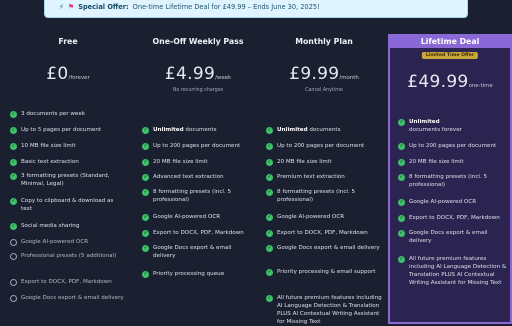 This screenshot has width=512, height=326. I want to click on feature-text: Up to 200 pages per document, so click(197, 146).